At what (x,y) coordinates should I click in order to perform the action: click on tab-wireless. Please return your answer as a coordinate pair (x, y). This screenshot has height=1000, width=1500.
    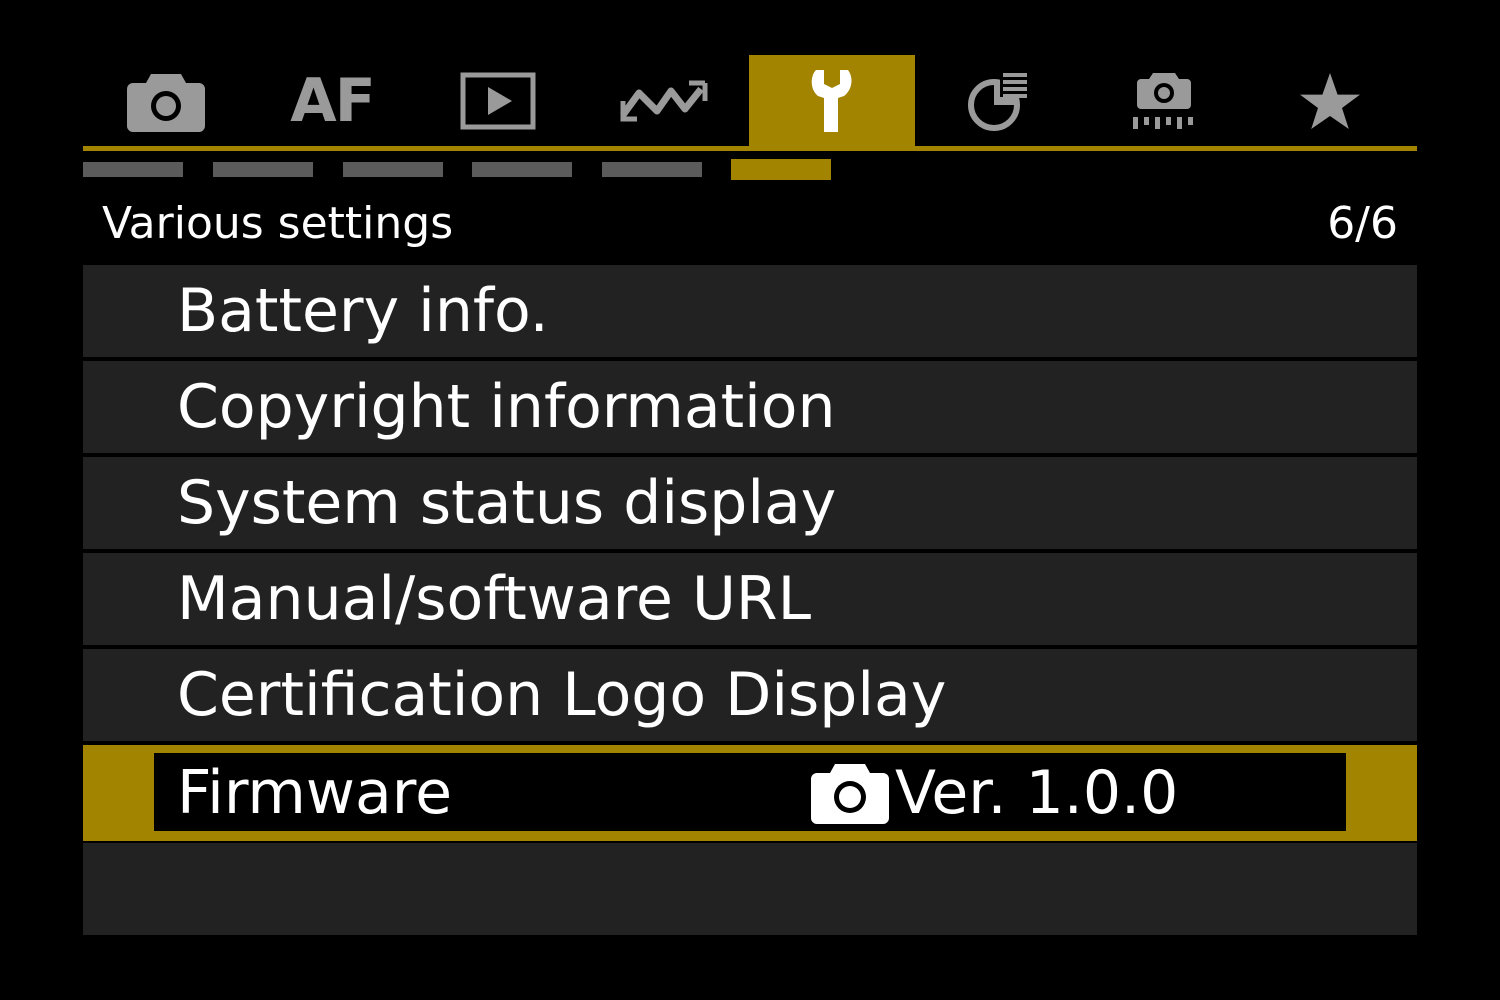
    Looking at the image, I should click on (664, 101).